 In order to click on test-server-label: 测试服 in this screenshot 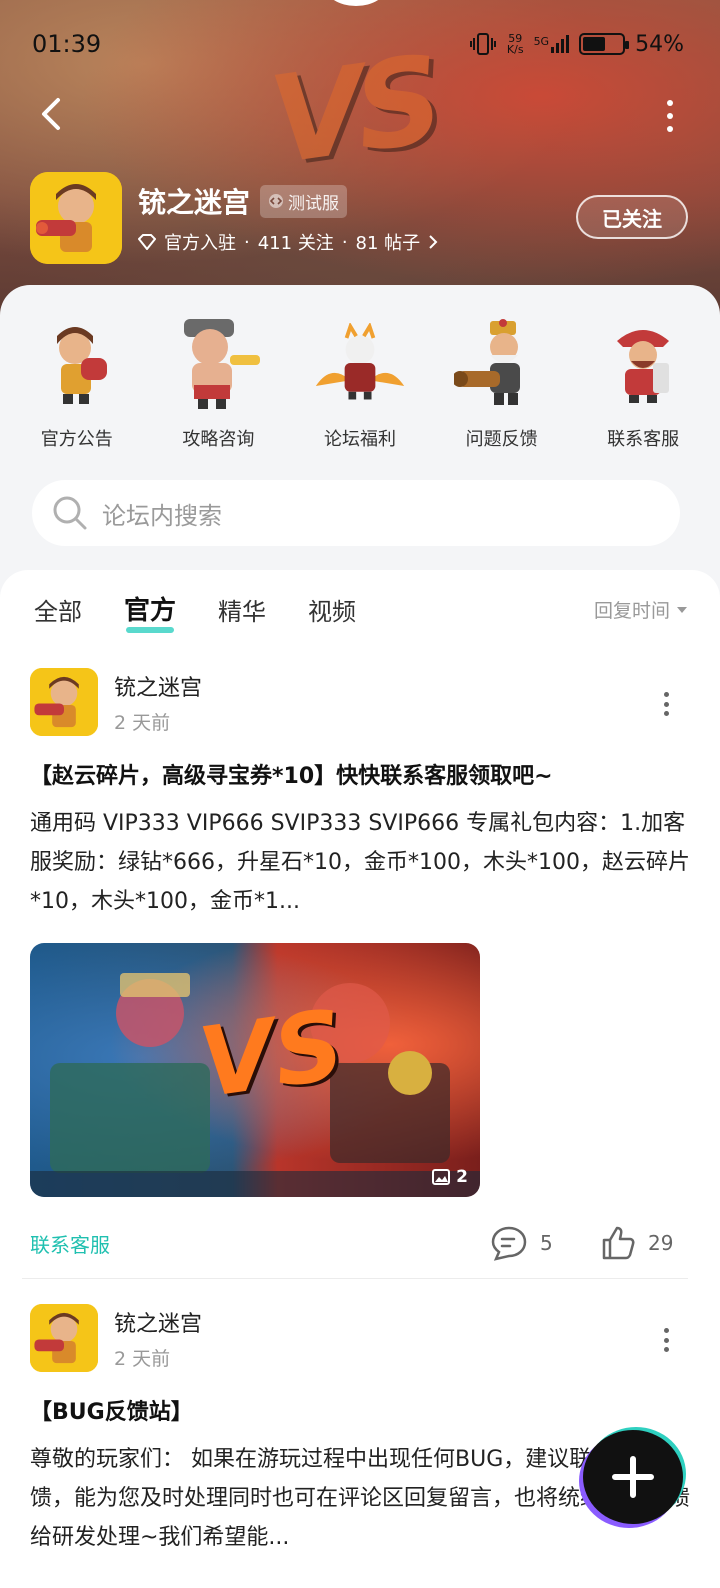, I will do `click(314, 203)`.